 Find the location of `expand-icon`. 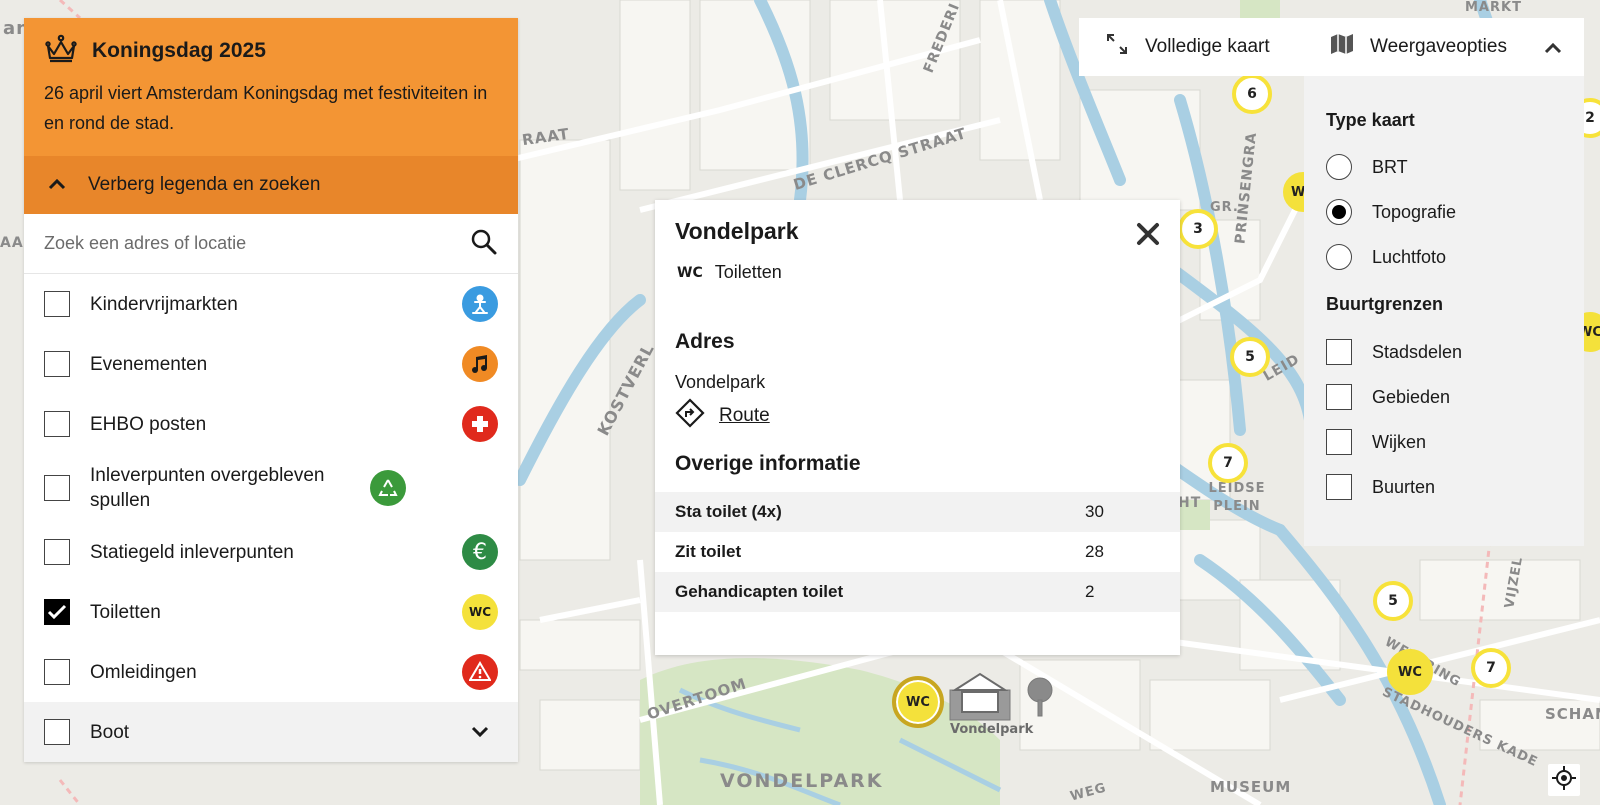

expand-icon is located at coordinates (1117, 47).